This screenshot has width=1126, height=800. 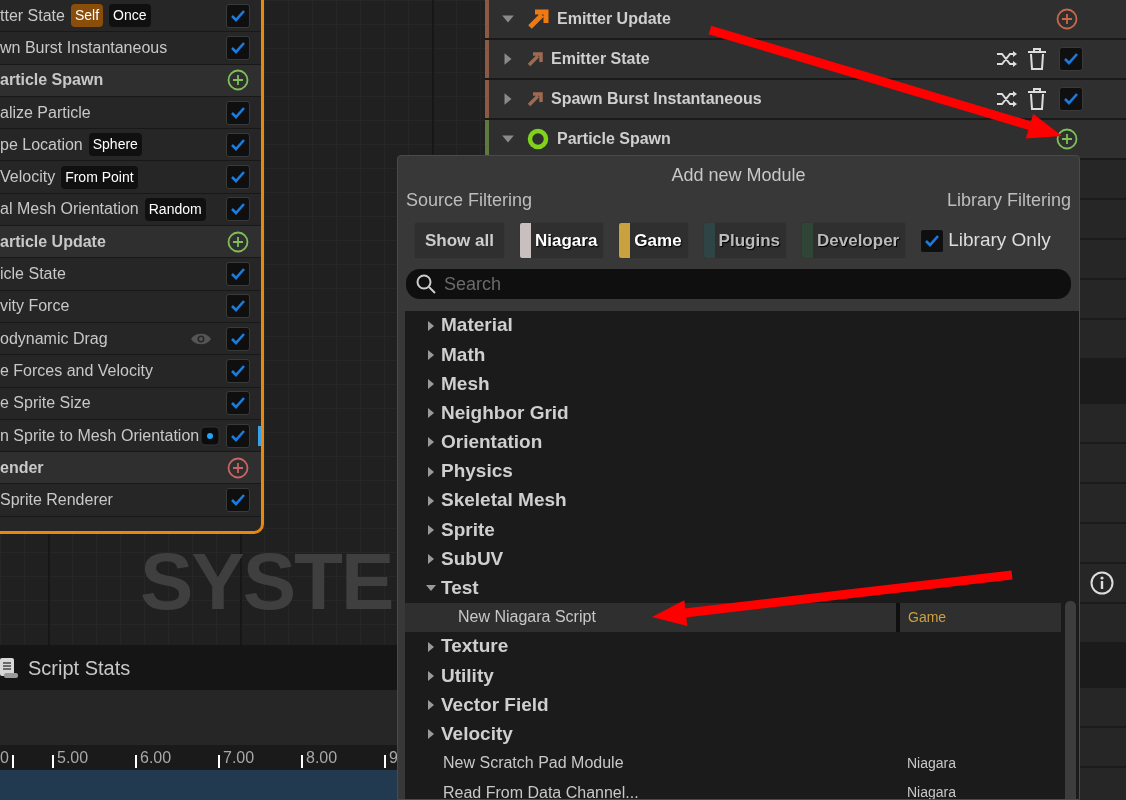 I want to click on stack-row: Emitter State, so click(x=805, y=60).